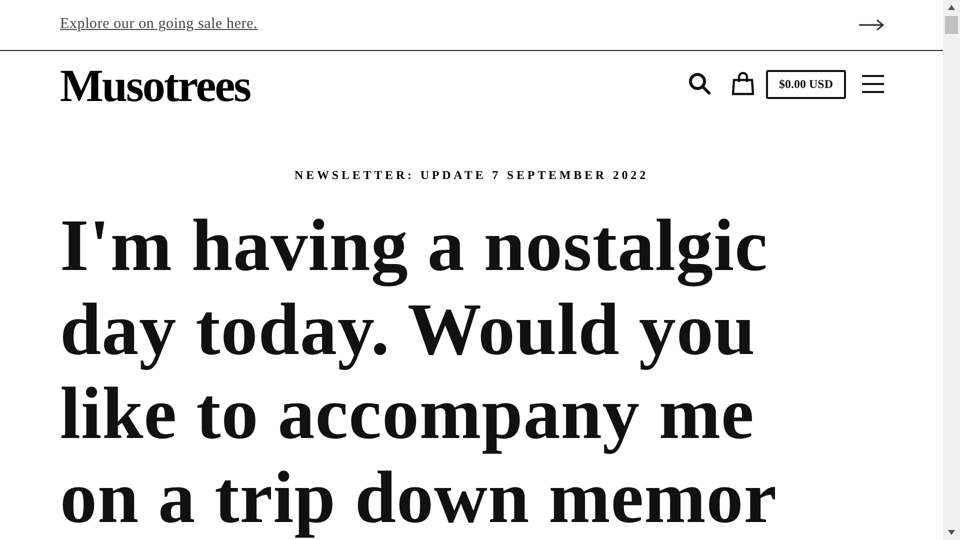  What do you see at coordinates (159, 25) in the screenshot?
I see `sale-link: Explore our on going sale here.` at bounding box center [159, 25].